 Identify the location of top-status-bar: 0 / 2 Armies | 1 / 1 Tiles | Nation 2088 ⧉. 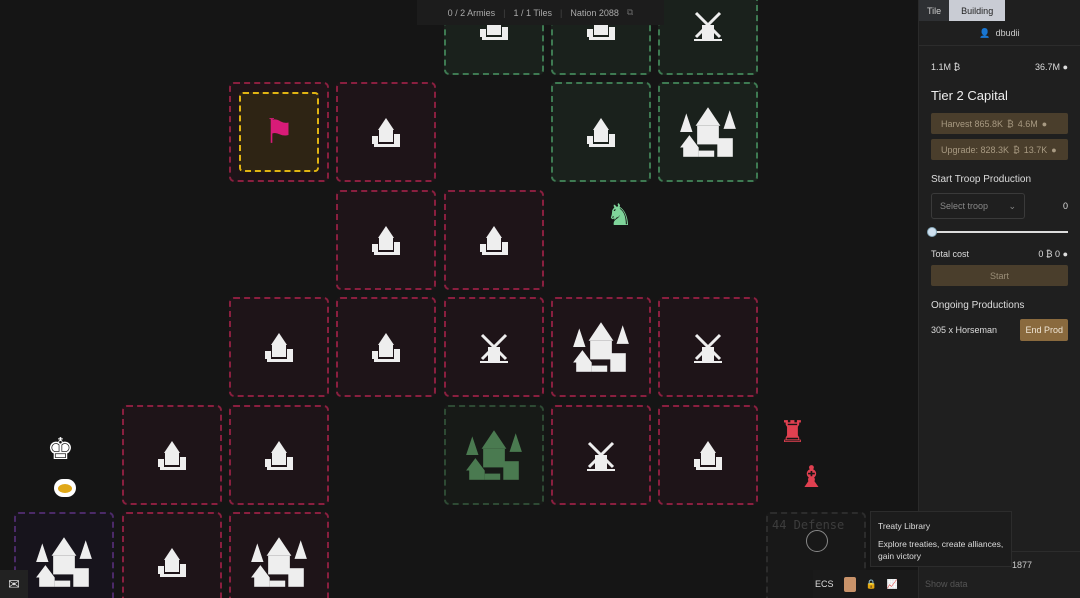
(540, 12).